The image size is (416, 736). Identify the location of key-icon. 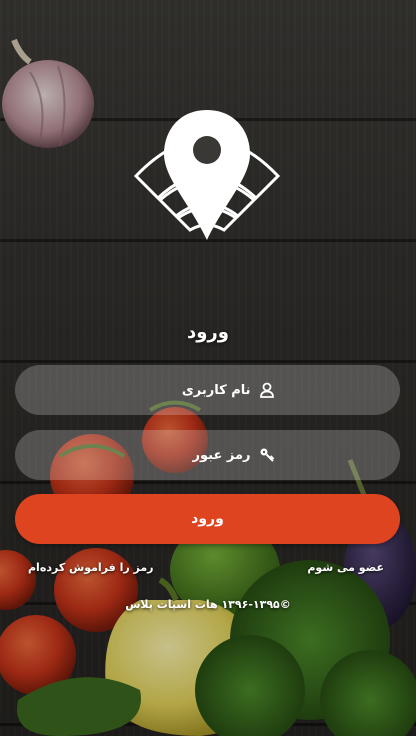
(267, 455).